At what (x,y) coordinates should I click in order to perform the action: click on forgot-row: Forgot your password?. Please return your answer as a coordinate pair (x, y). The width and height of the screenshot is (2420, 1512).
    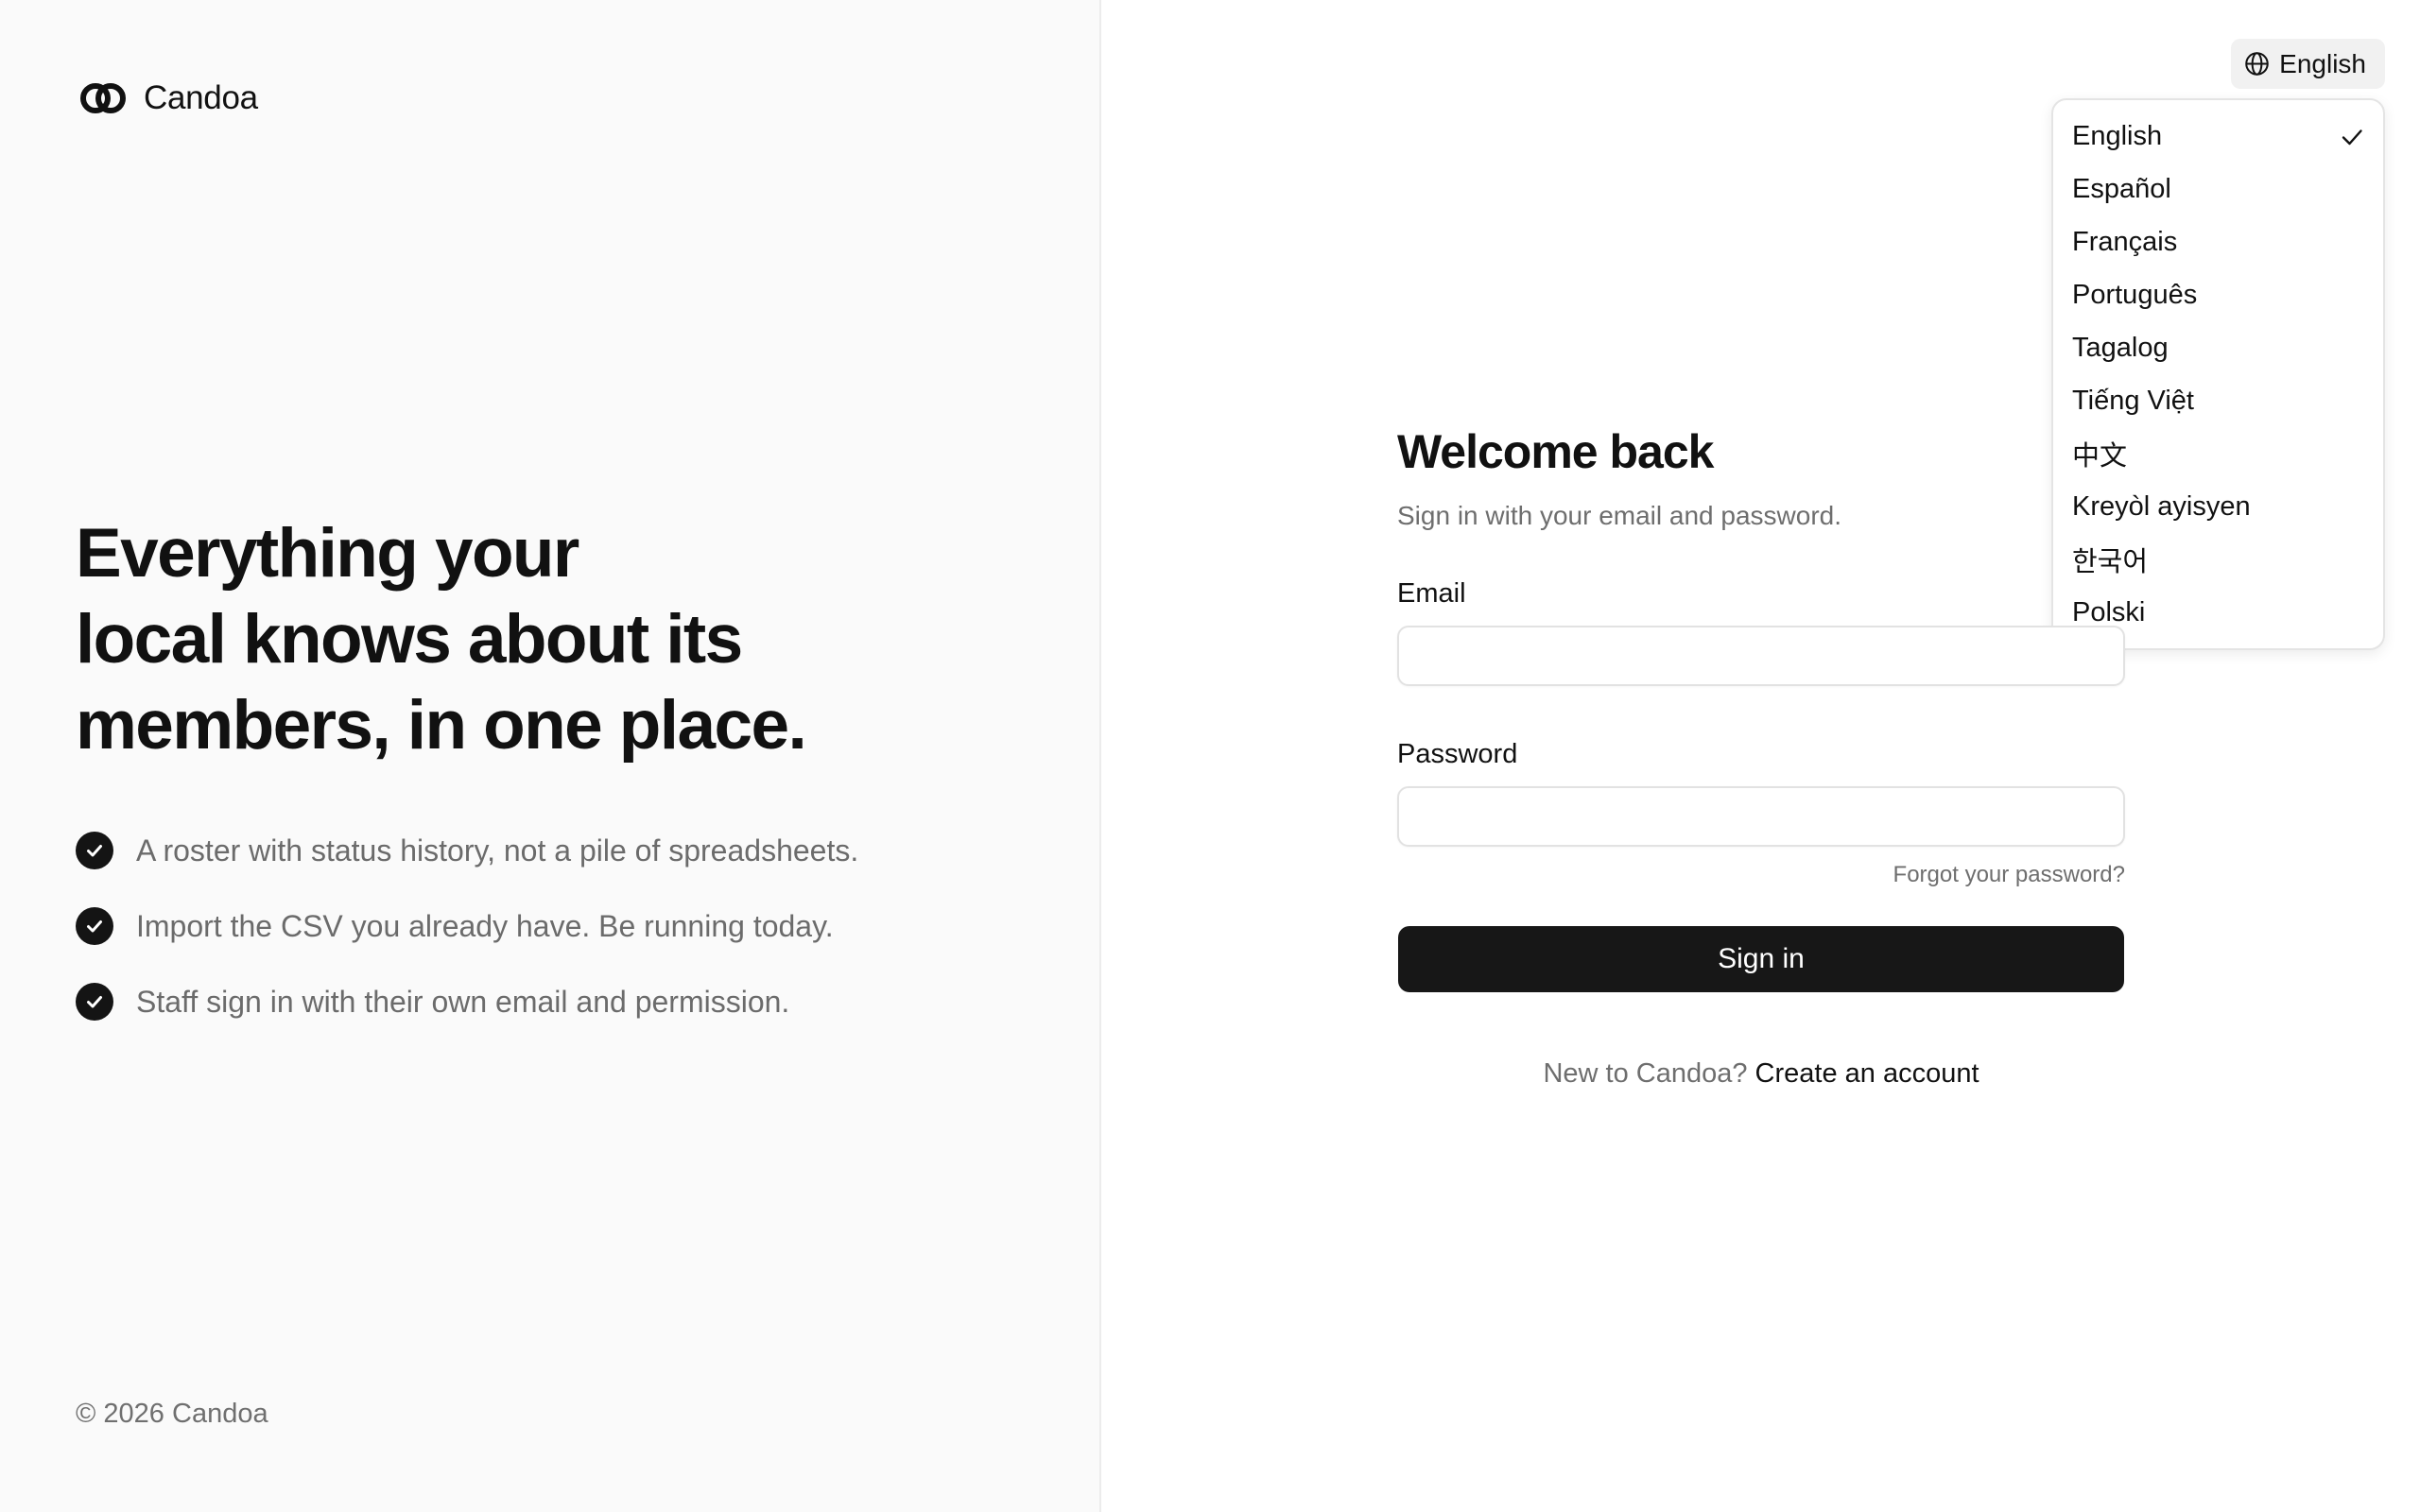
    Looking at the image, I should click on (1761, 875).